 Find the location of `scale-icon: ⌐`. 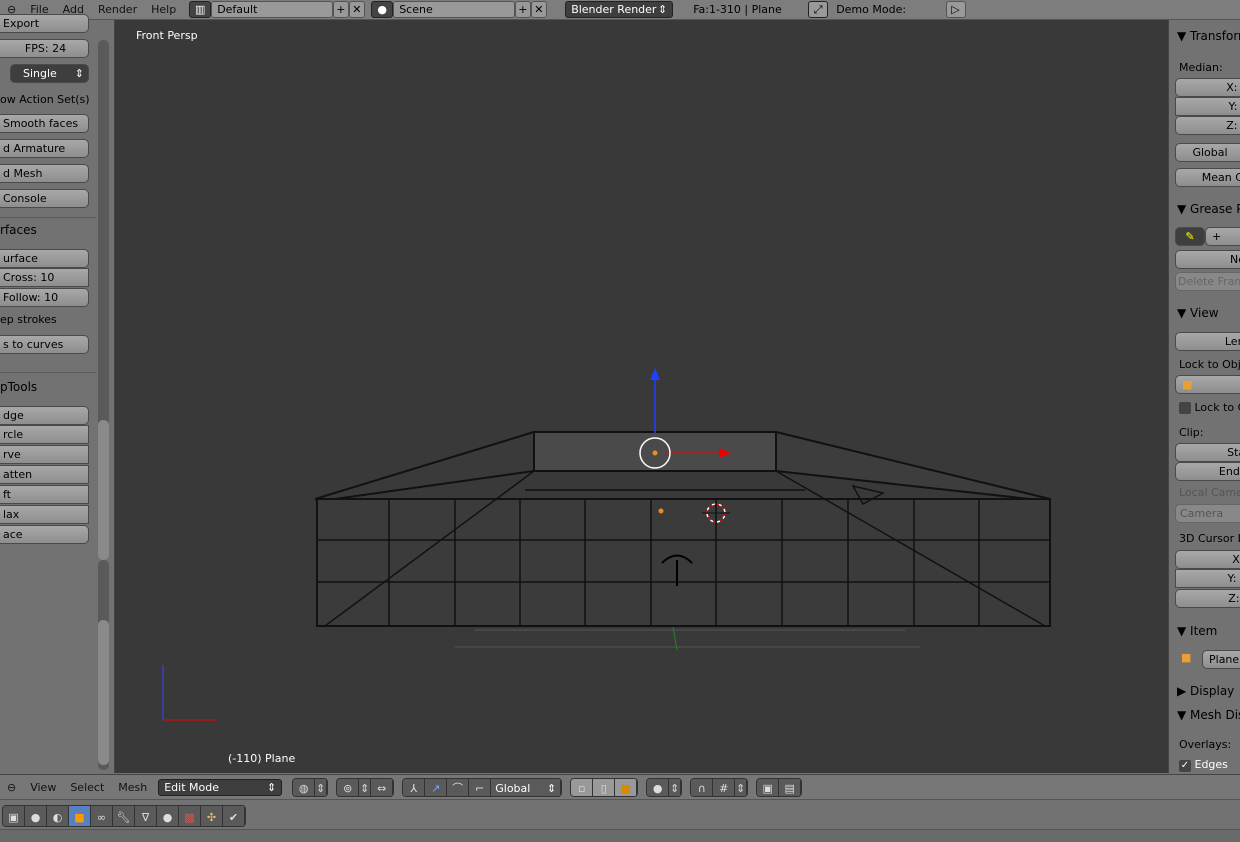

scale-icon: ⌐ is located at coordinates (480, 787).